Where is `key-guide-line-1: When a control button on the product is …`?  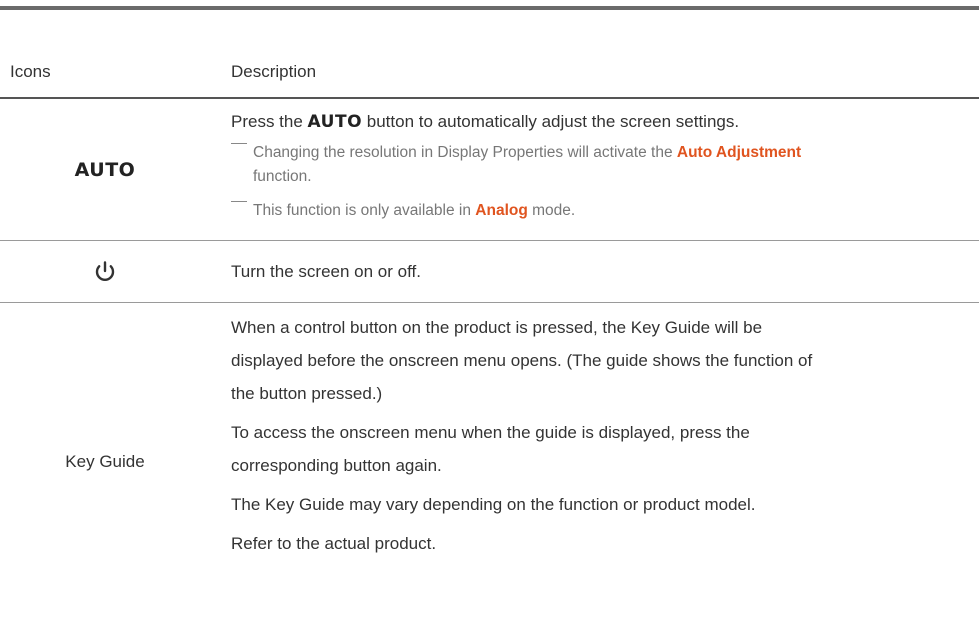
key-guide-line-1: When a control button on the product is … is located at coordinates (497, 327).